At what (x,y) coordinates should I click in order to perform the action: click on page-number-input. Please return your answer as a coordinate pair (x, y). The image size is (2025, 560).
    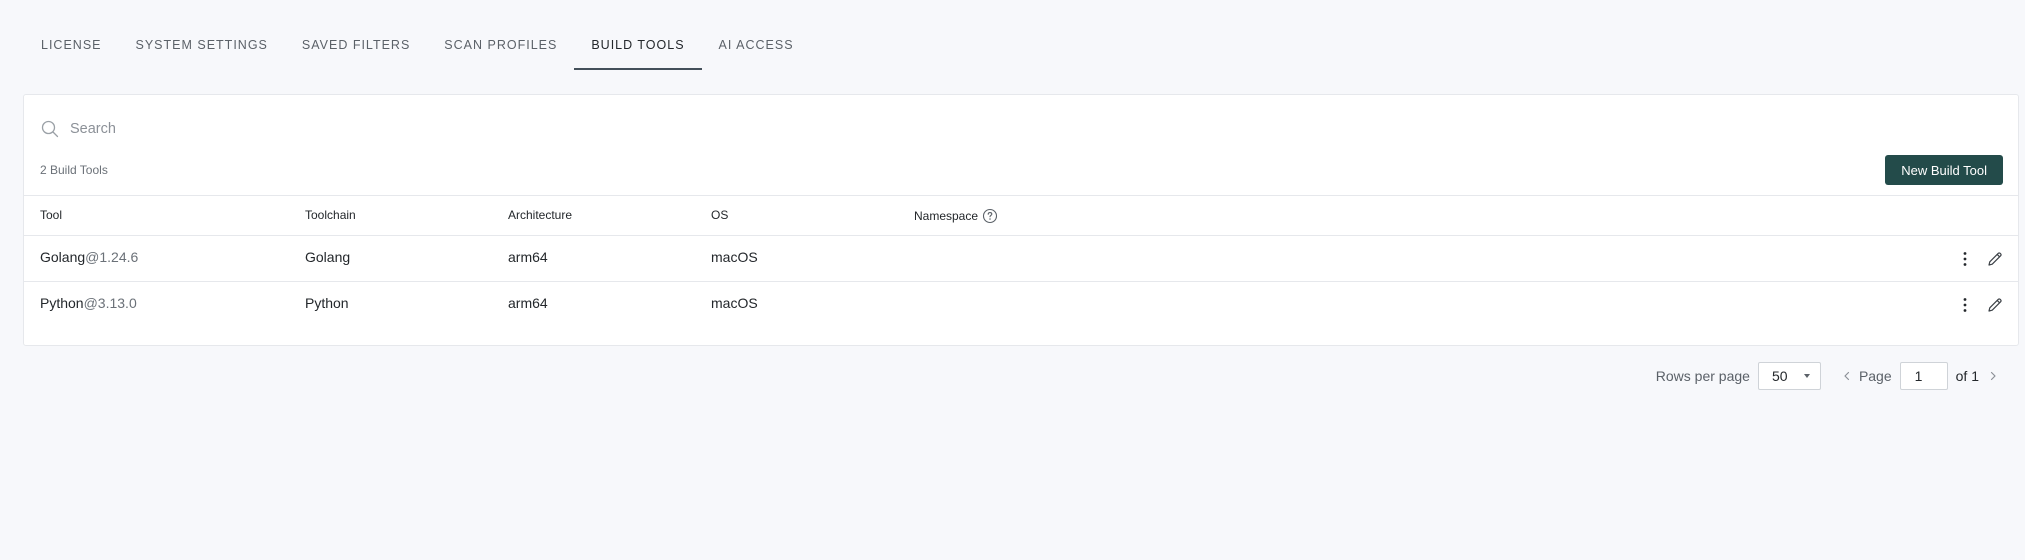
    Looking at the image, I should click on (1923, 376).